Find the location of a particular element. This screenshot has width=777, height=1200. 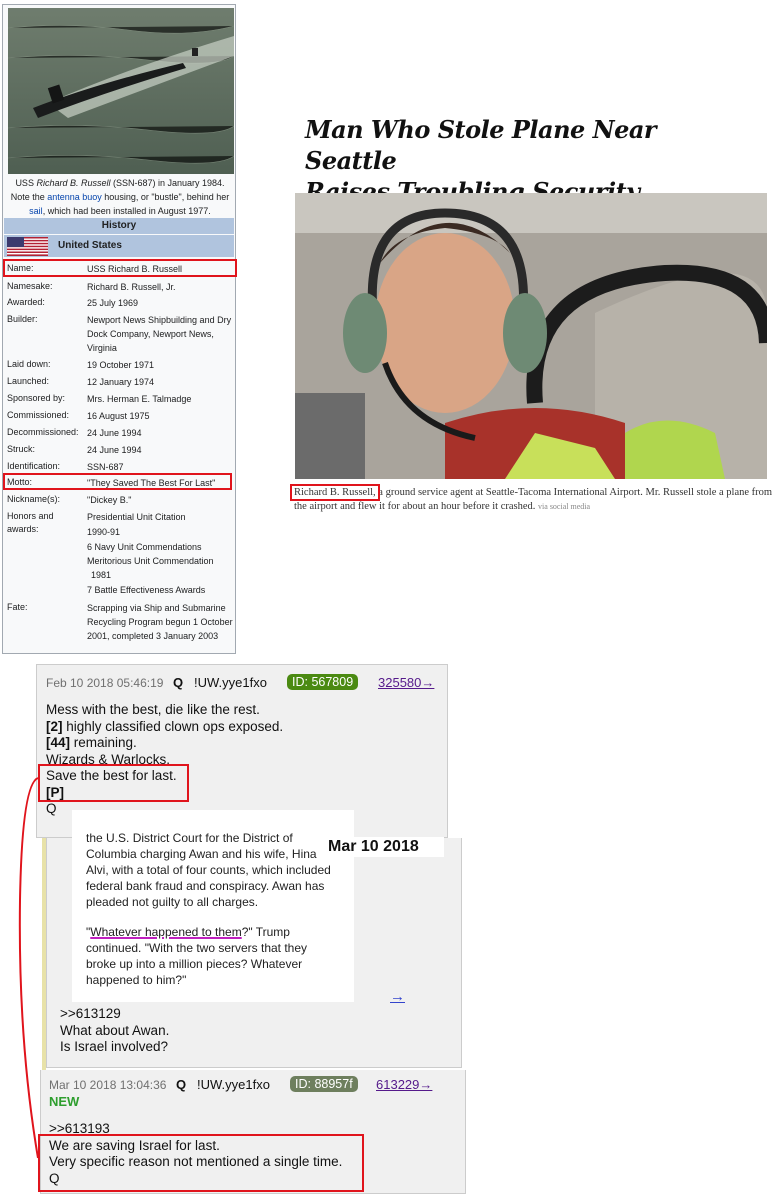

caption-ship-name: Richard B. Russell is located at coordinates (73, 183).